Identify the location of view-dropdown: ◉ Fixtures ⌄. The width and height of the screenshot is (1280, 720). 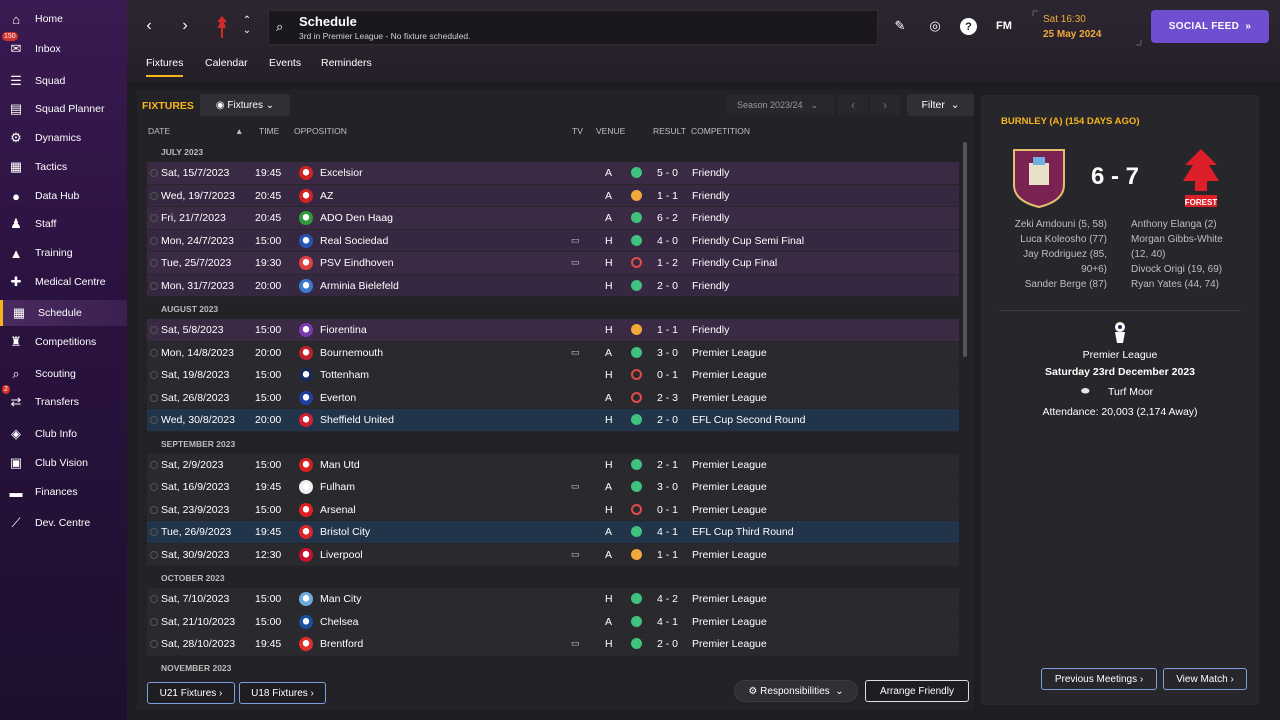
(245, 105).